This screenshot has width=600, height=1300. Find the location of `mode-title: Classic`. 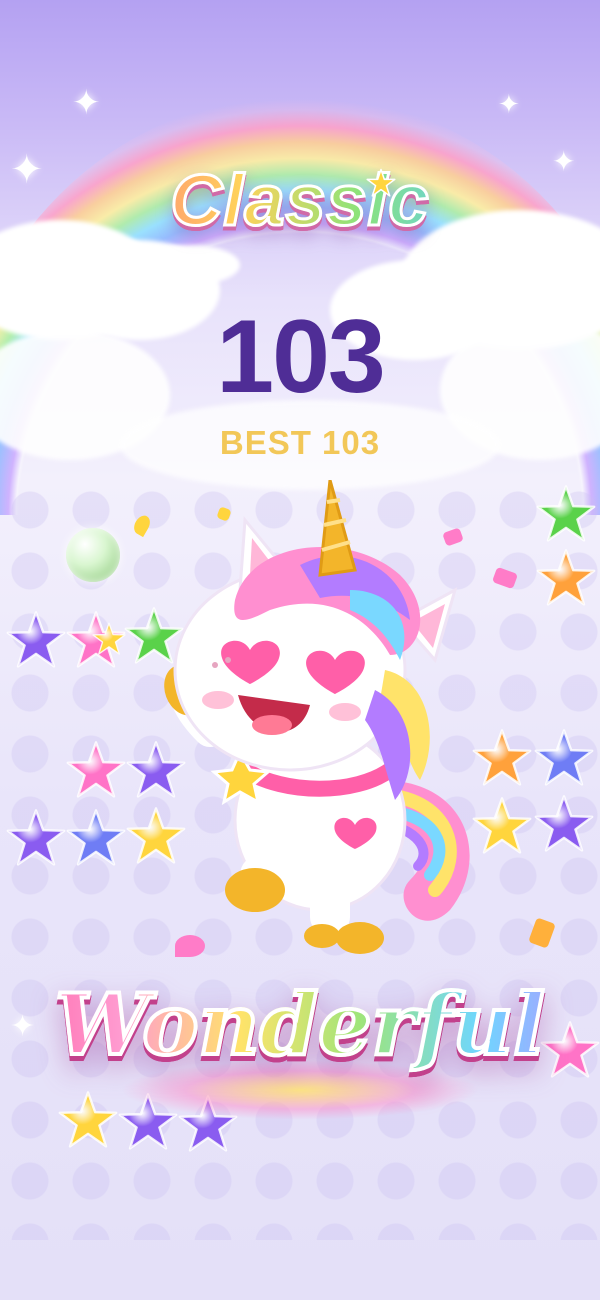

mode-title: Classic is located at coordinates (300, 201).